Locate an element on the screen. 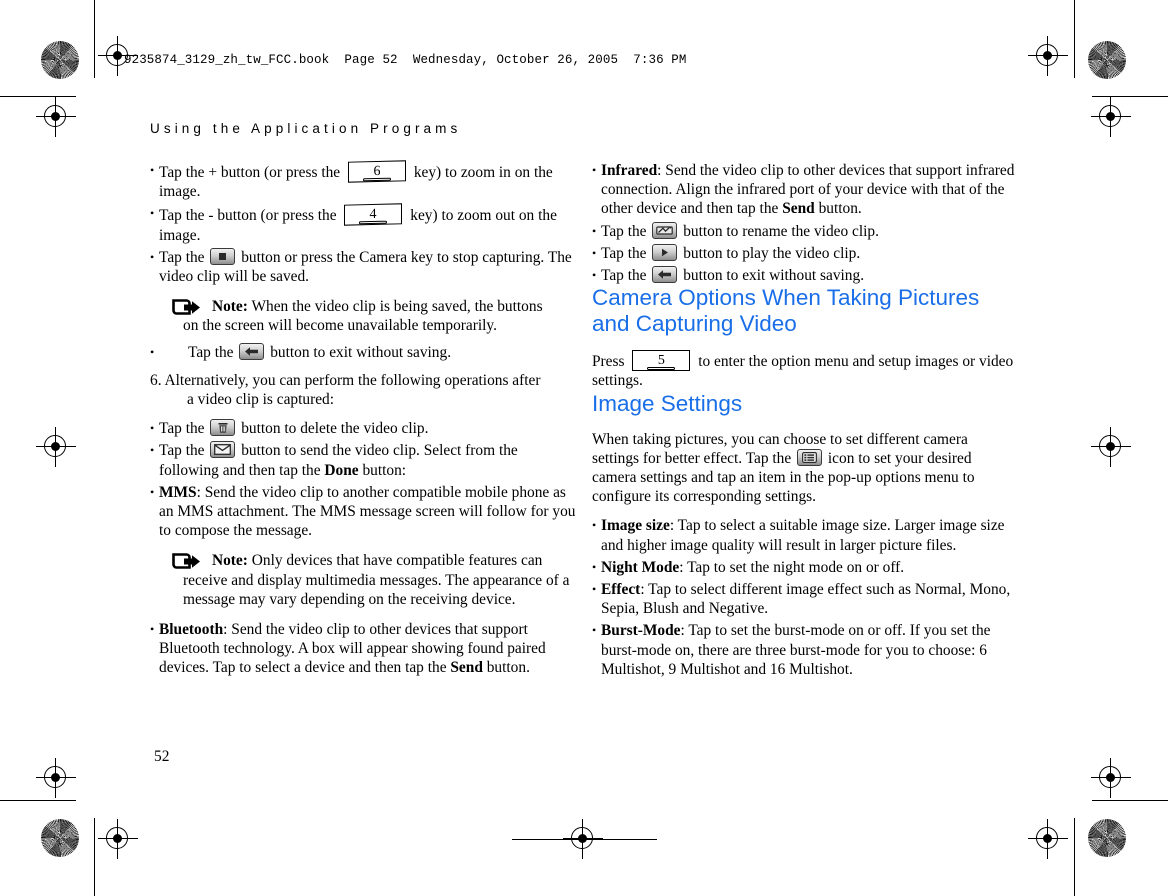  crop-mark-bottom-left-v is located at coordinates (95, 857).